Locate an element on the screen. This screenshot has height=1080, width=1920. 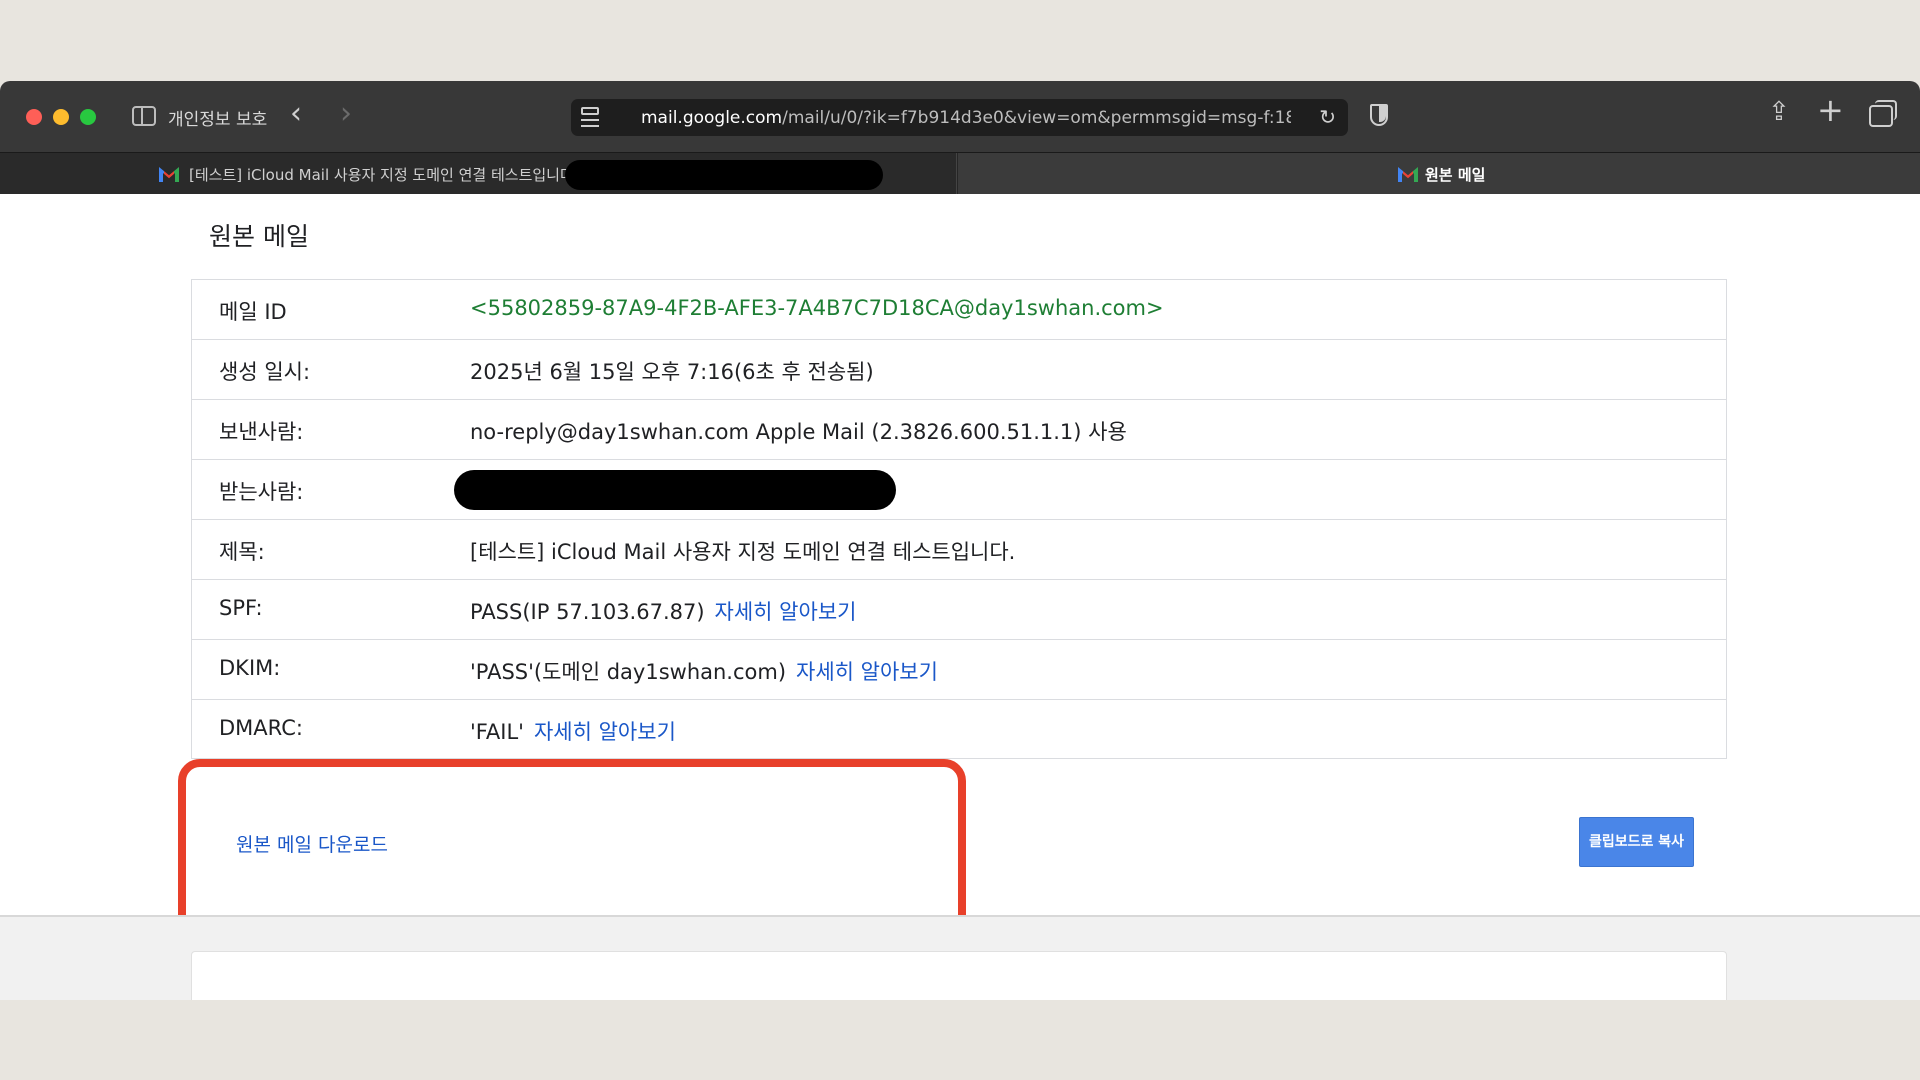
row-label: 받는사람: is located at coordinates (261, 492).